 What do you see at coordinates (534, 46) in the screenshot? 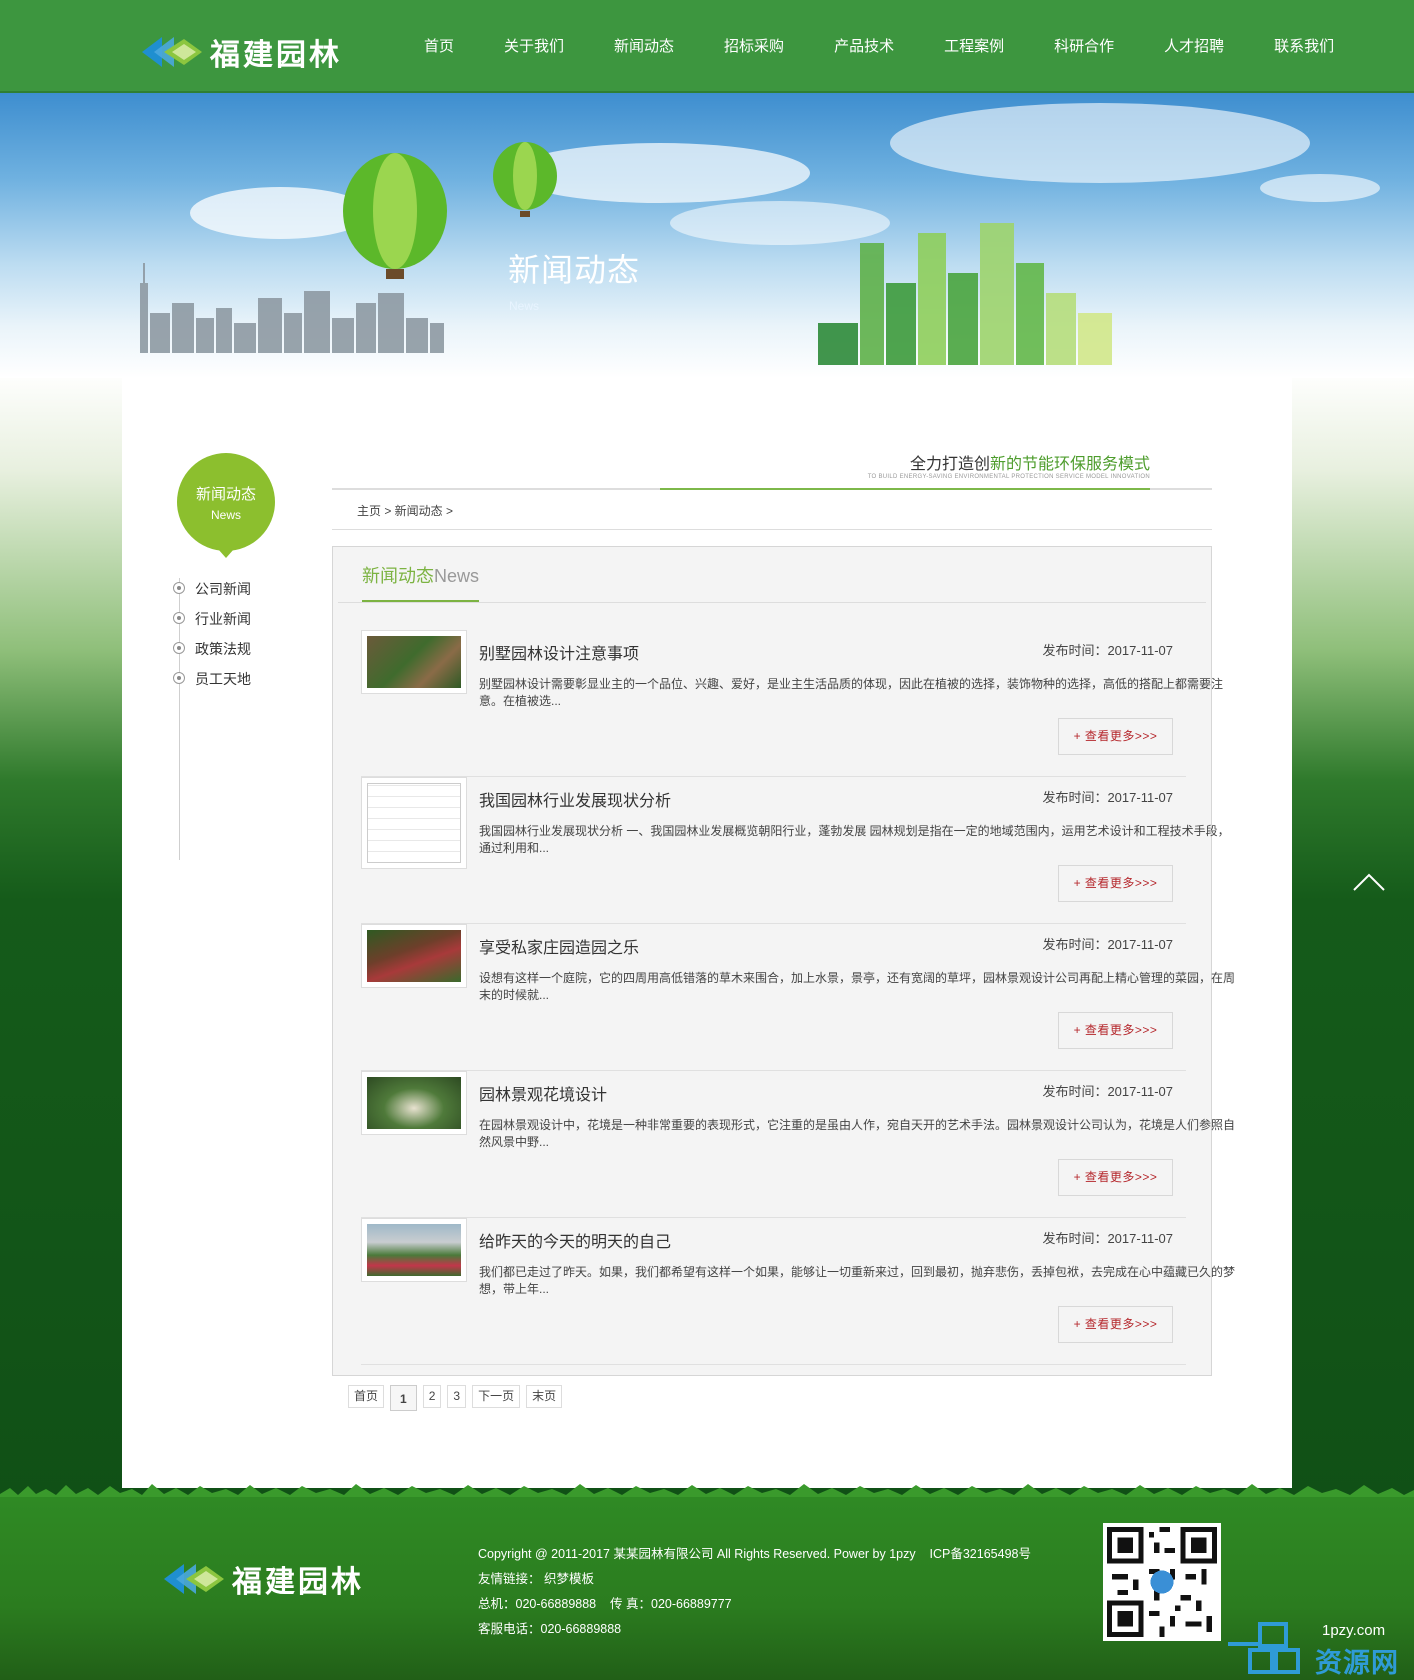
I see `nav-about: 关于我们` at bounding box center [534, 46].